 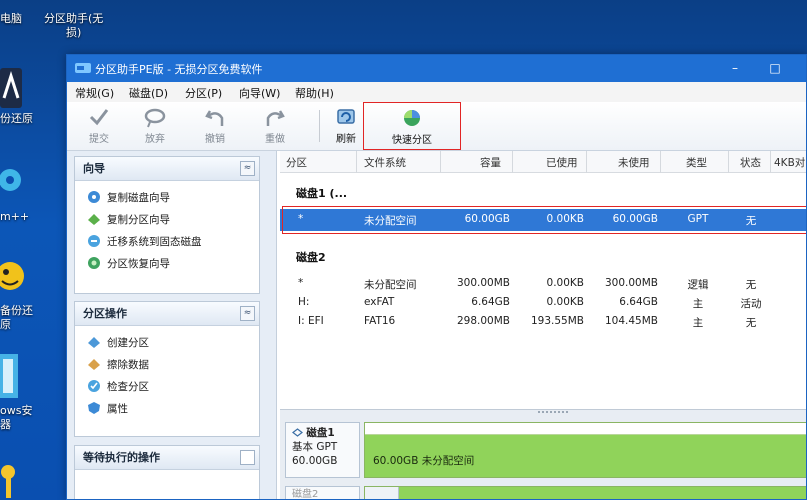 I want to click on wizard-panel: 向导 ≈ 复制磁盘向导 复制分区向导 迁移系统到固态磁盘 分区恢复向导, so click(x=167, y=225).